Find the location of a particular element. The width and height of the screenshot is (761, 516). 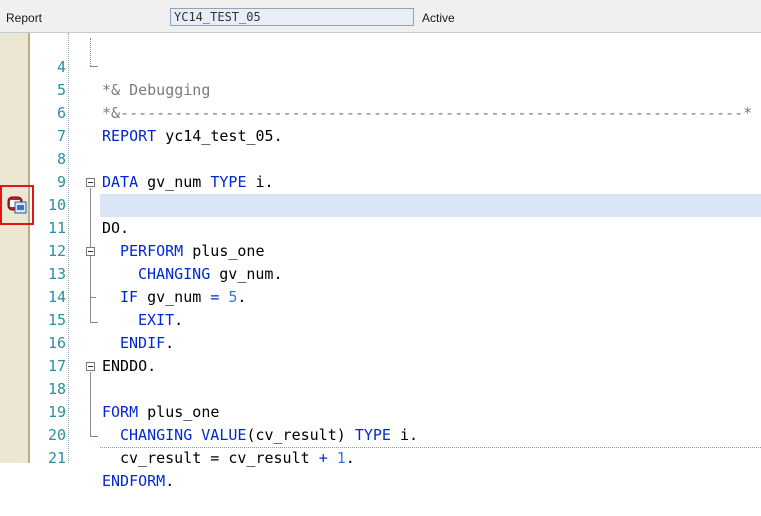

program-type-label: Report is located at coordinates (24, 18).